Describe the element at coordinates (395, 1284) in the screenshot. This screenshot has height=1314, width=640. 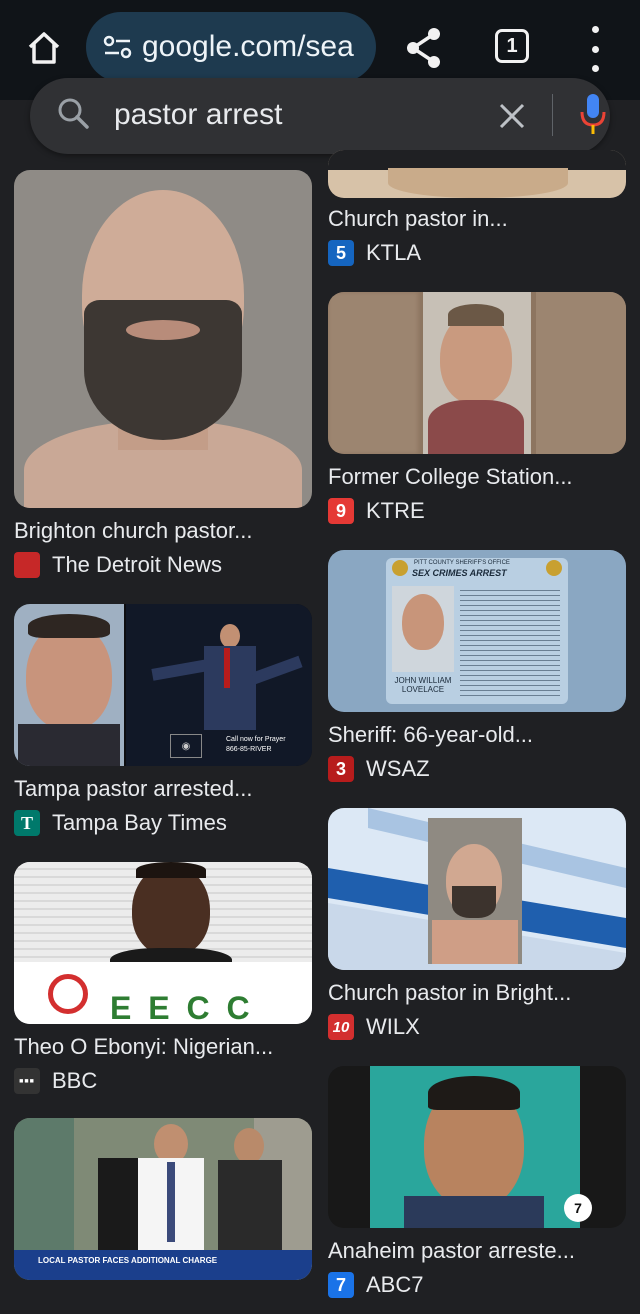
I see `source-name: ABC7` at that location.